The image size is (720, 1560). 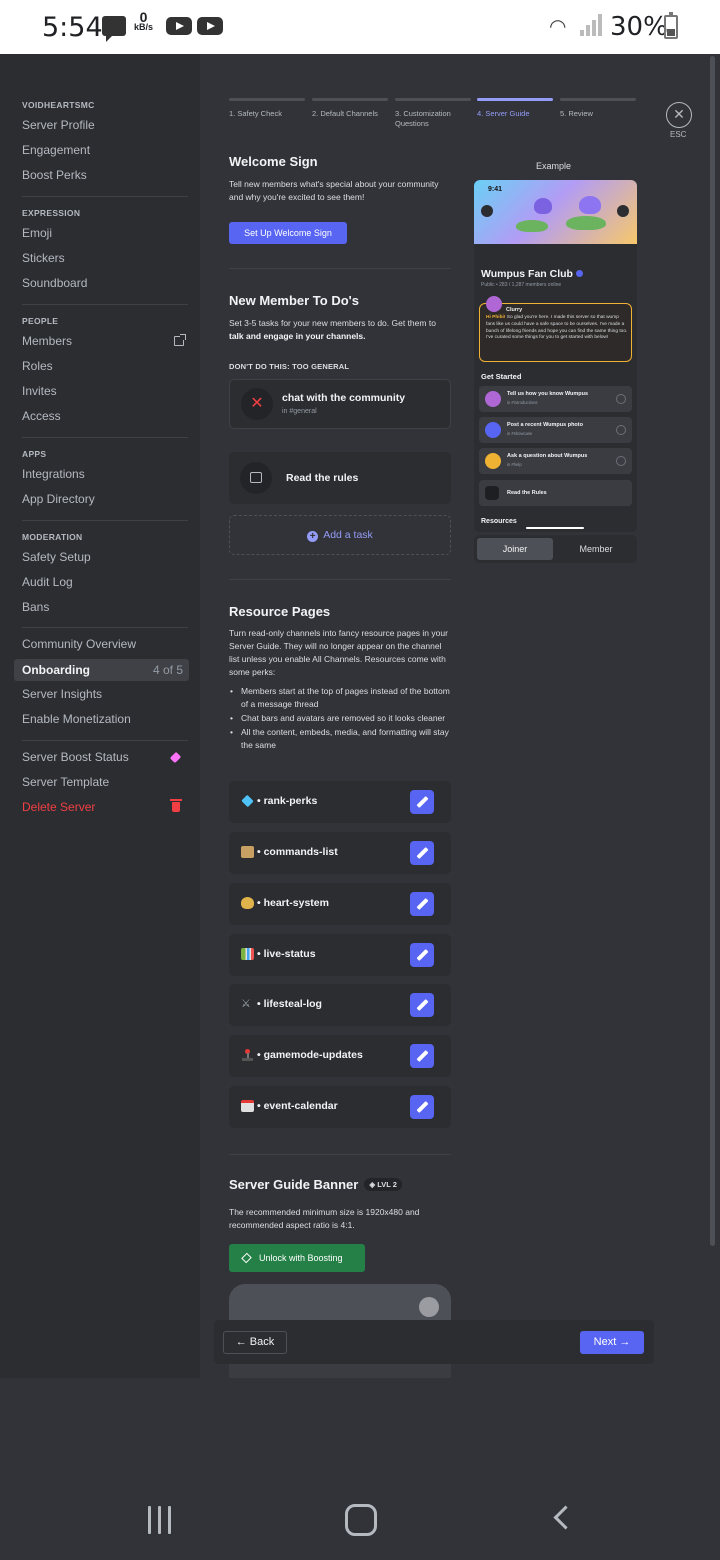 I want to click on sidebar-item-emoji: Emoji, so click(x=105, y=233).